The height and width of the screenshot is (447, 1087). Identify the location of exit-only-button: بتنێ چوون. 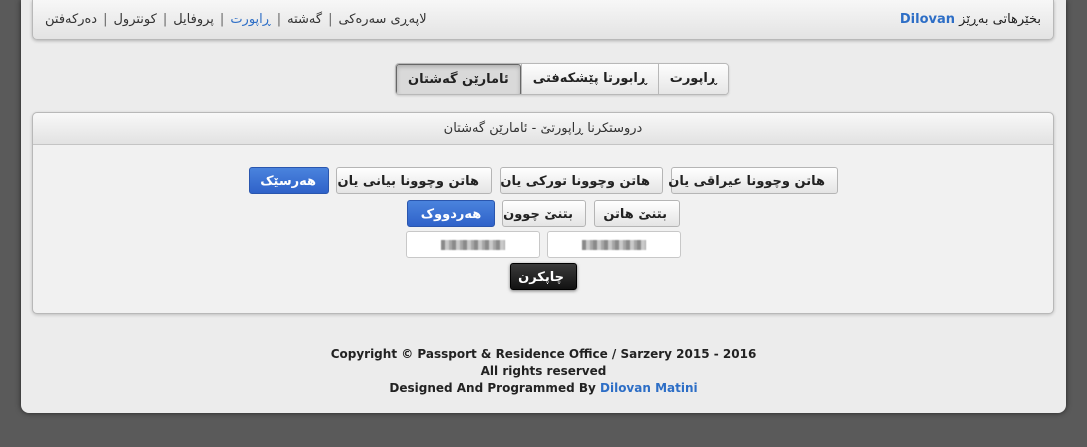
(544, 213).